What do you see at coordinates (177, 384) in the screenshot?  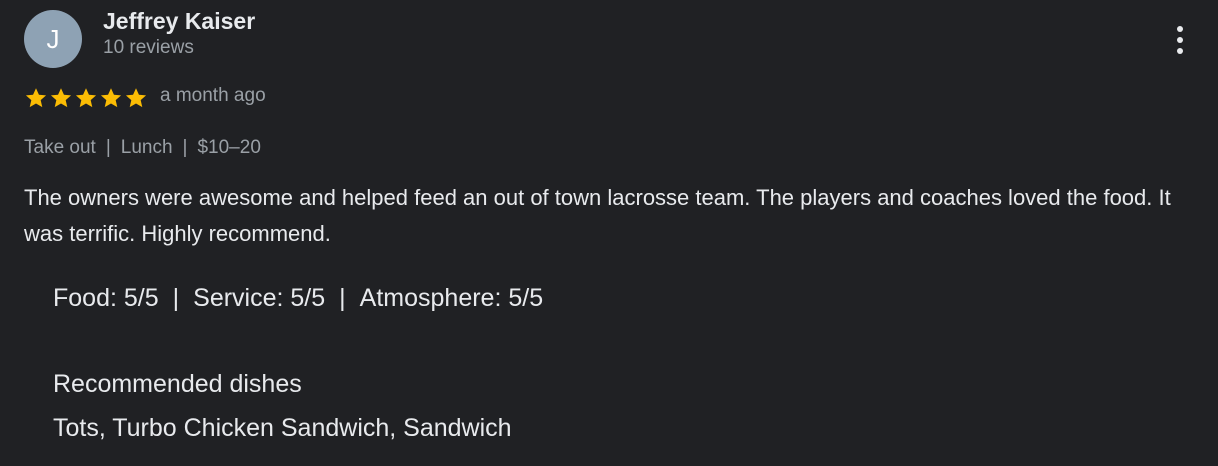 I see `recommended-dishes-heading: Recommended dishes` at bounding box center [177, 384].